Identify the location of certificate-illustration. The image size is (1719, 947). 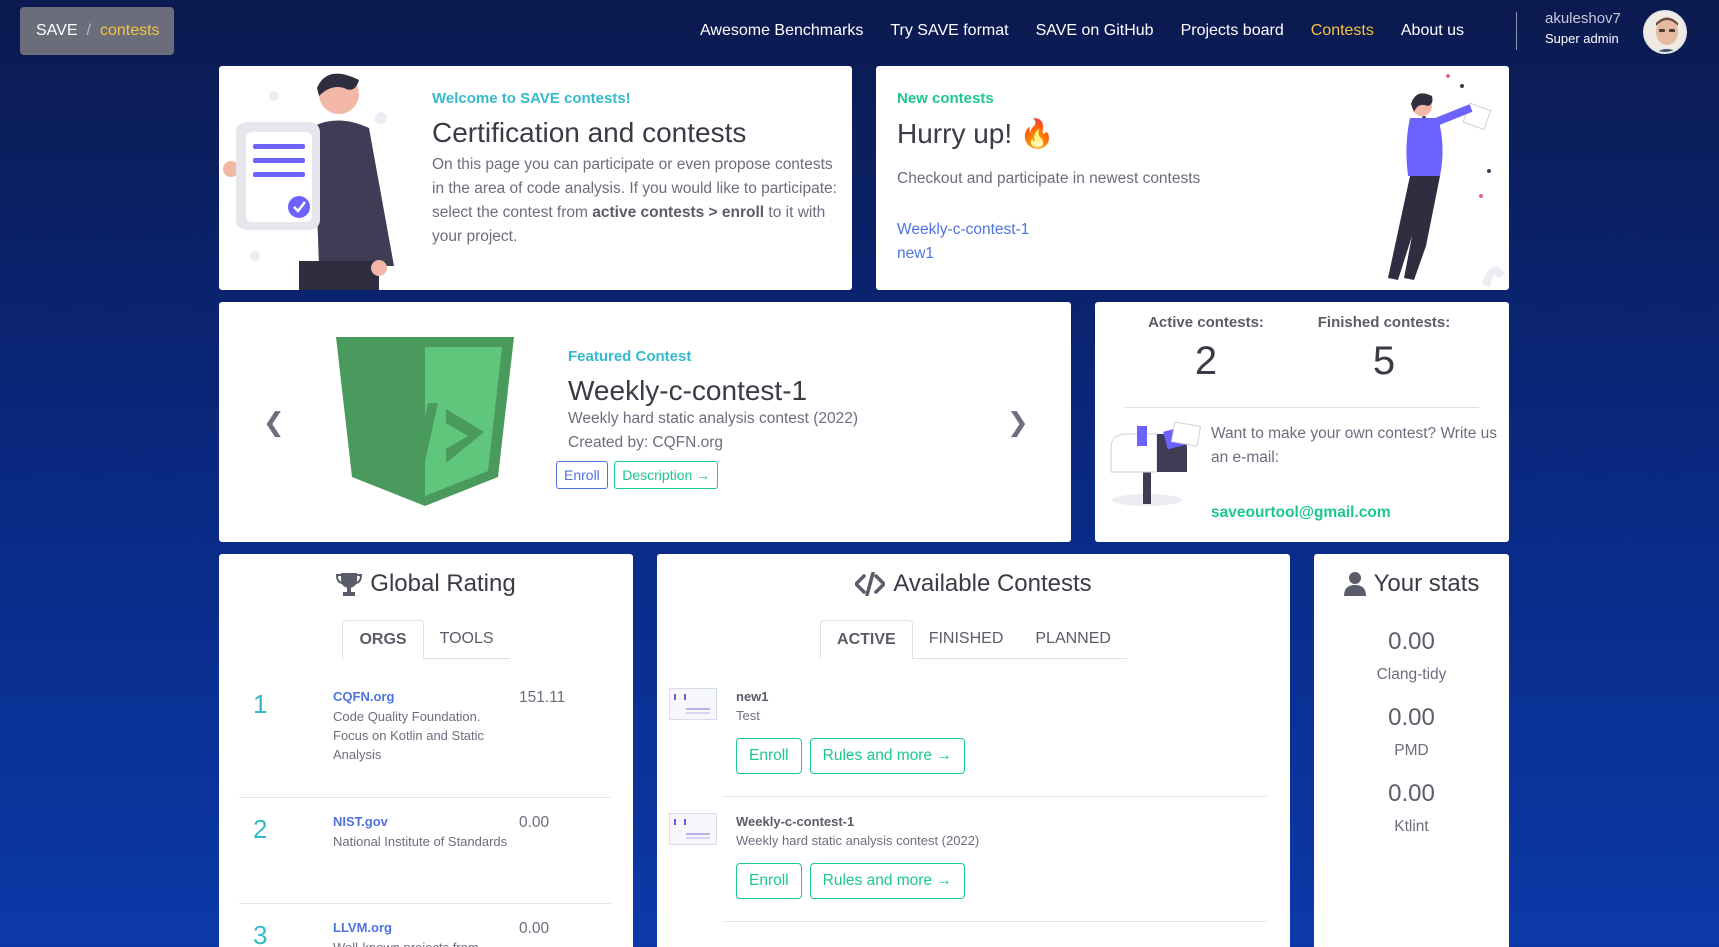
(308, 181).